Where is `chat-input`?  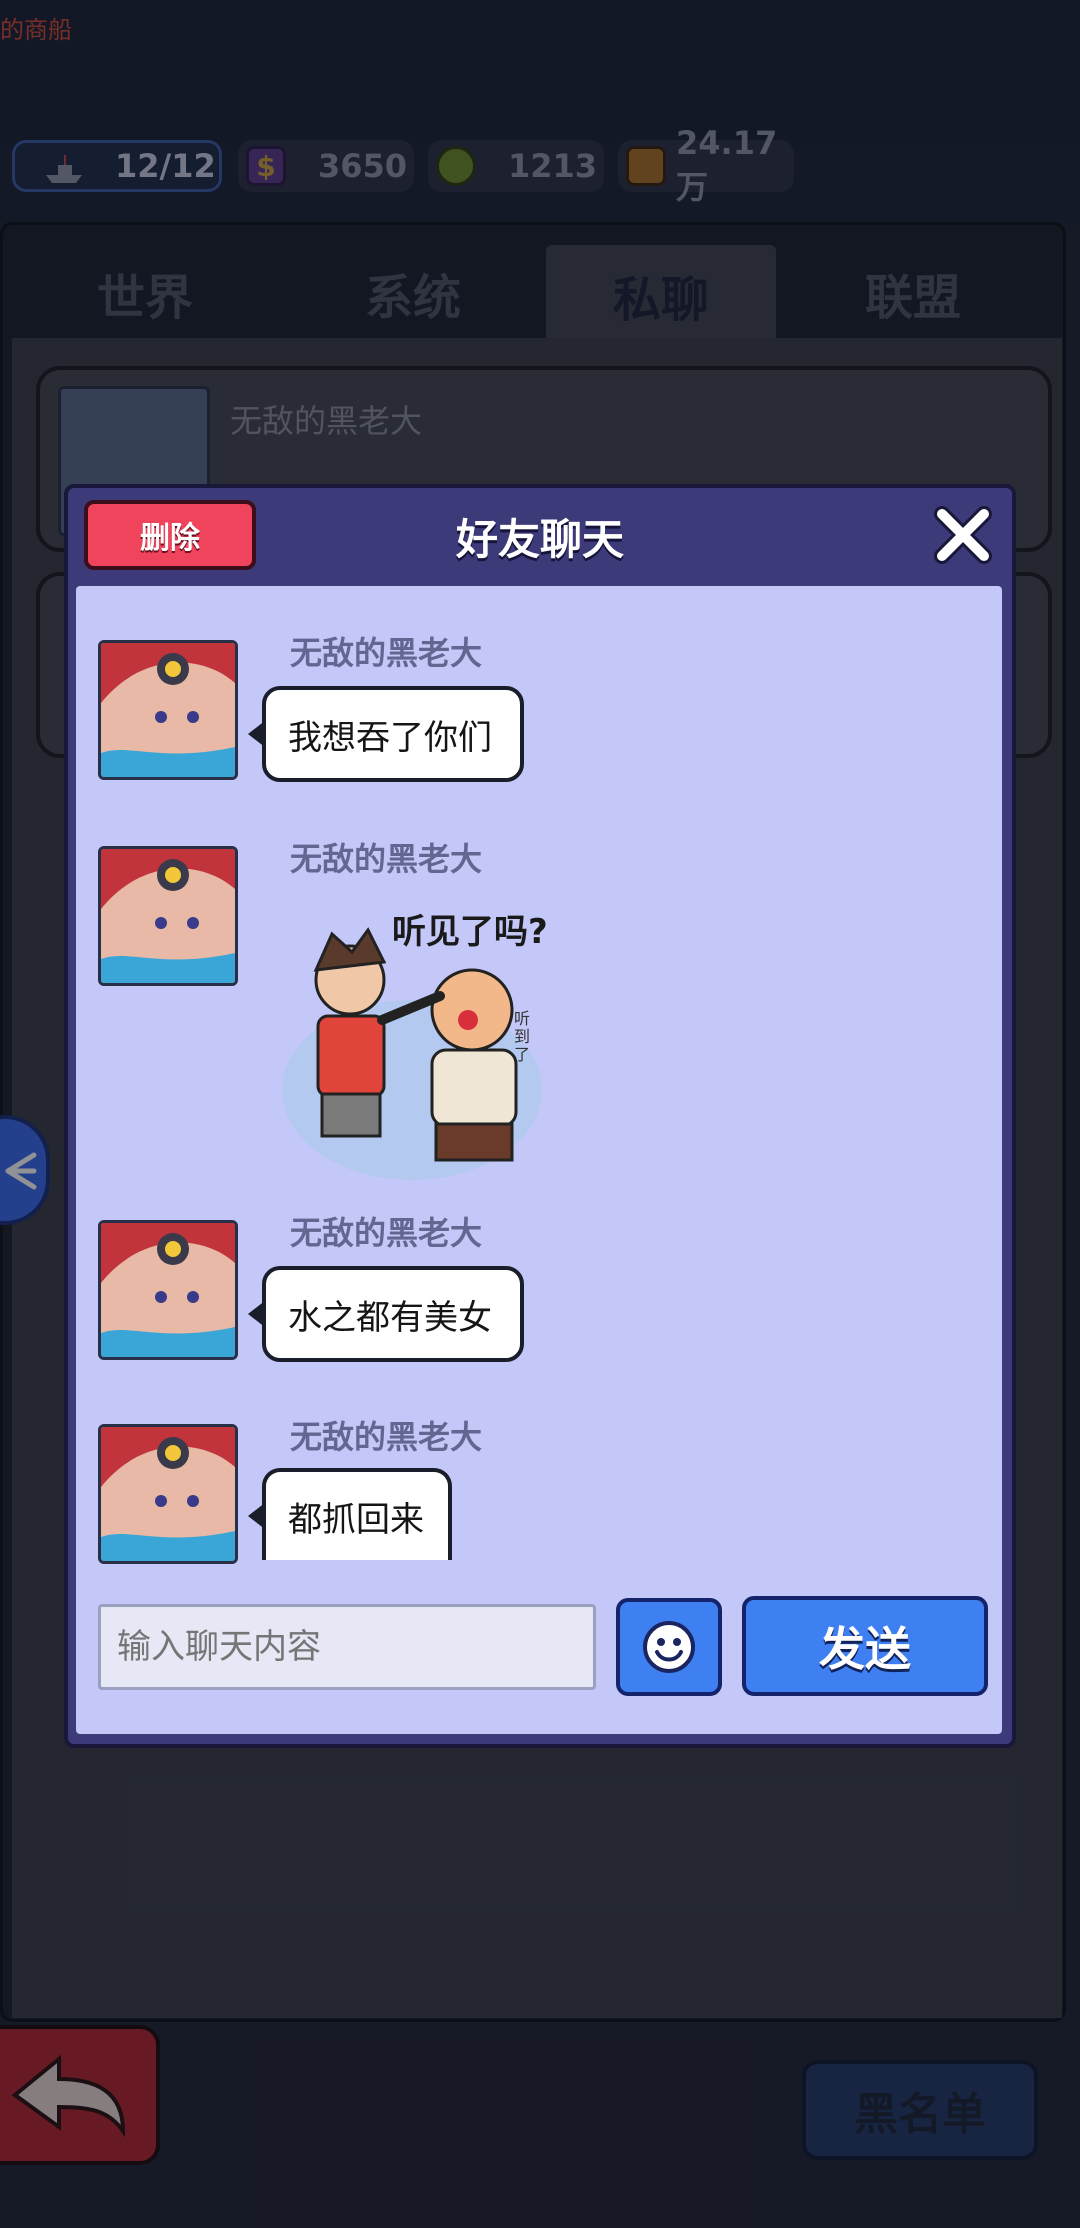
chat-input is located at coordinates (347, 1647).